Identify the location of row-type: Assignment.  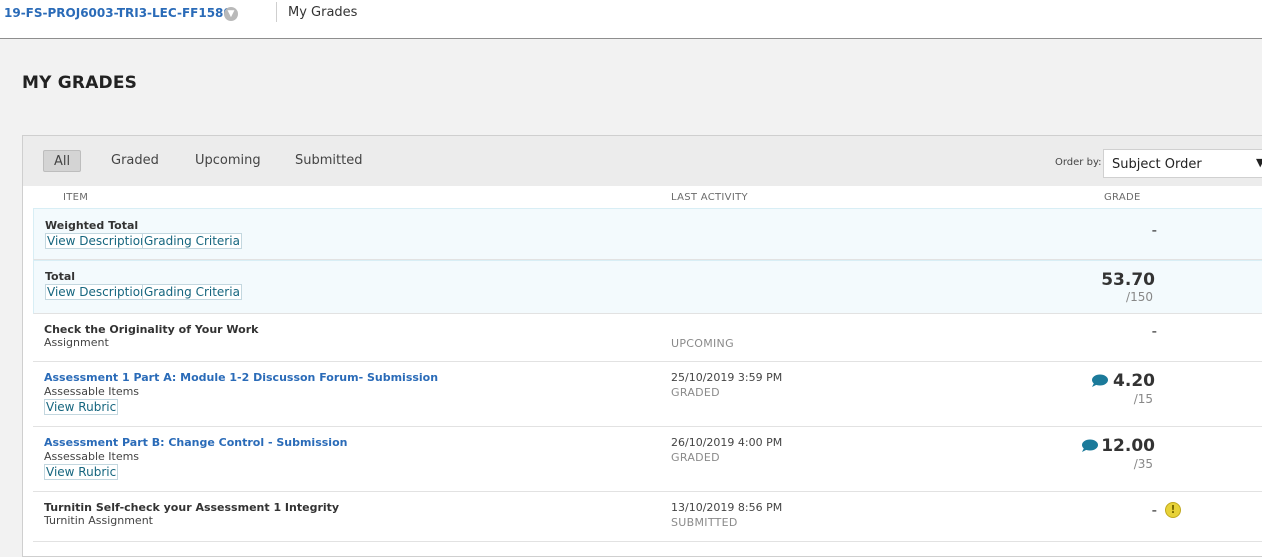
(76, 342).